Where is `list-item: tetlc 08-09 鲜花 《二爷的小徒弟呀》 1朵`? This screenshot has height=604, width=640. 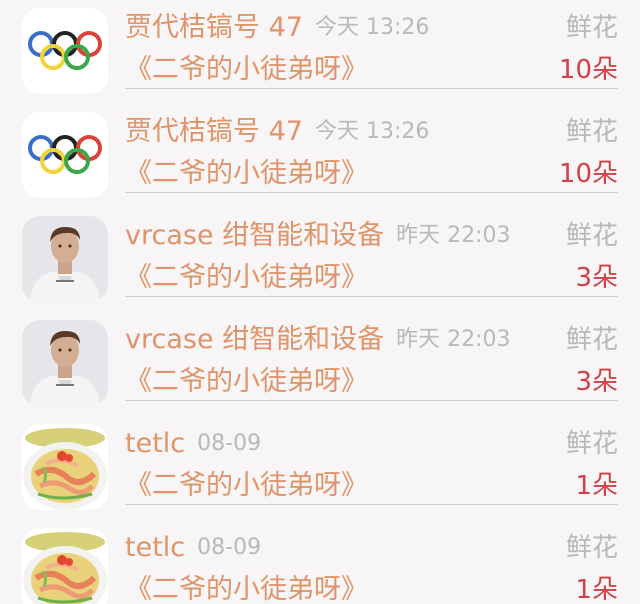 list-item: tetlc 08-09 鲜花 《二爷的小徒弟呀》 1朵 is located at coordinates (320, 562).